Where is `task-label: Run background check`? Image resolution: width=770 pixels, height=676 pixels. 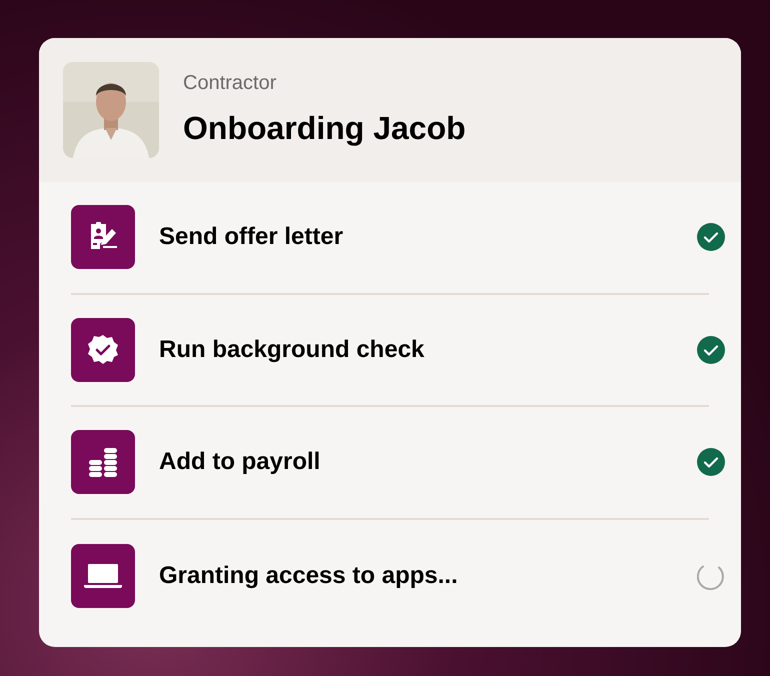
task-label: Run background check is located at coordinates (292, 349).